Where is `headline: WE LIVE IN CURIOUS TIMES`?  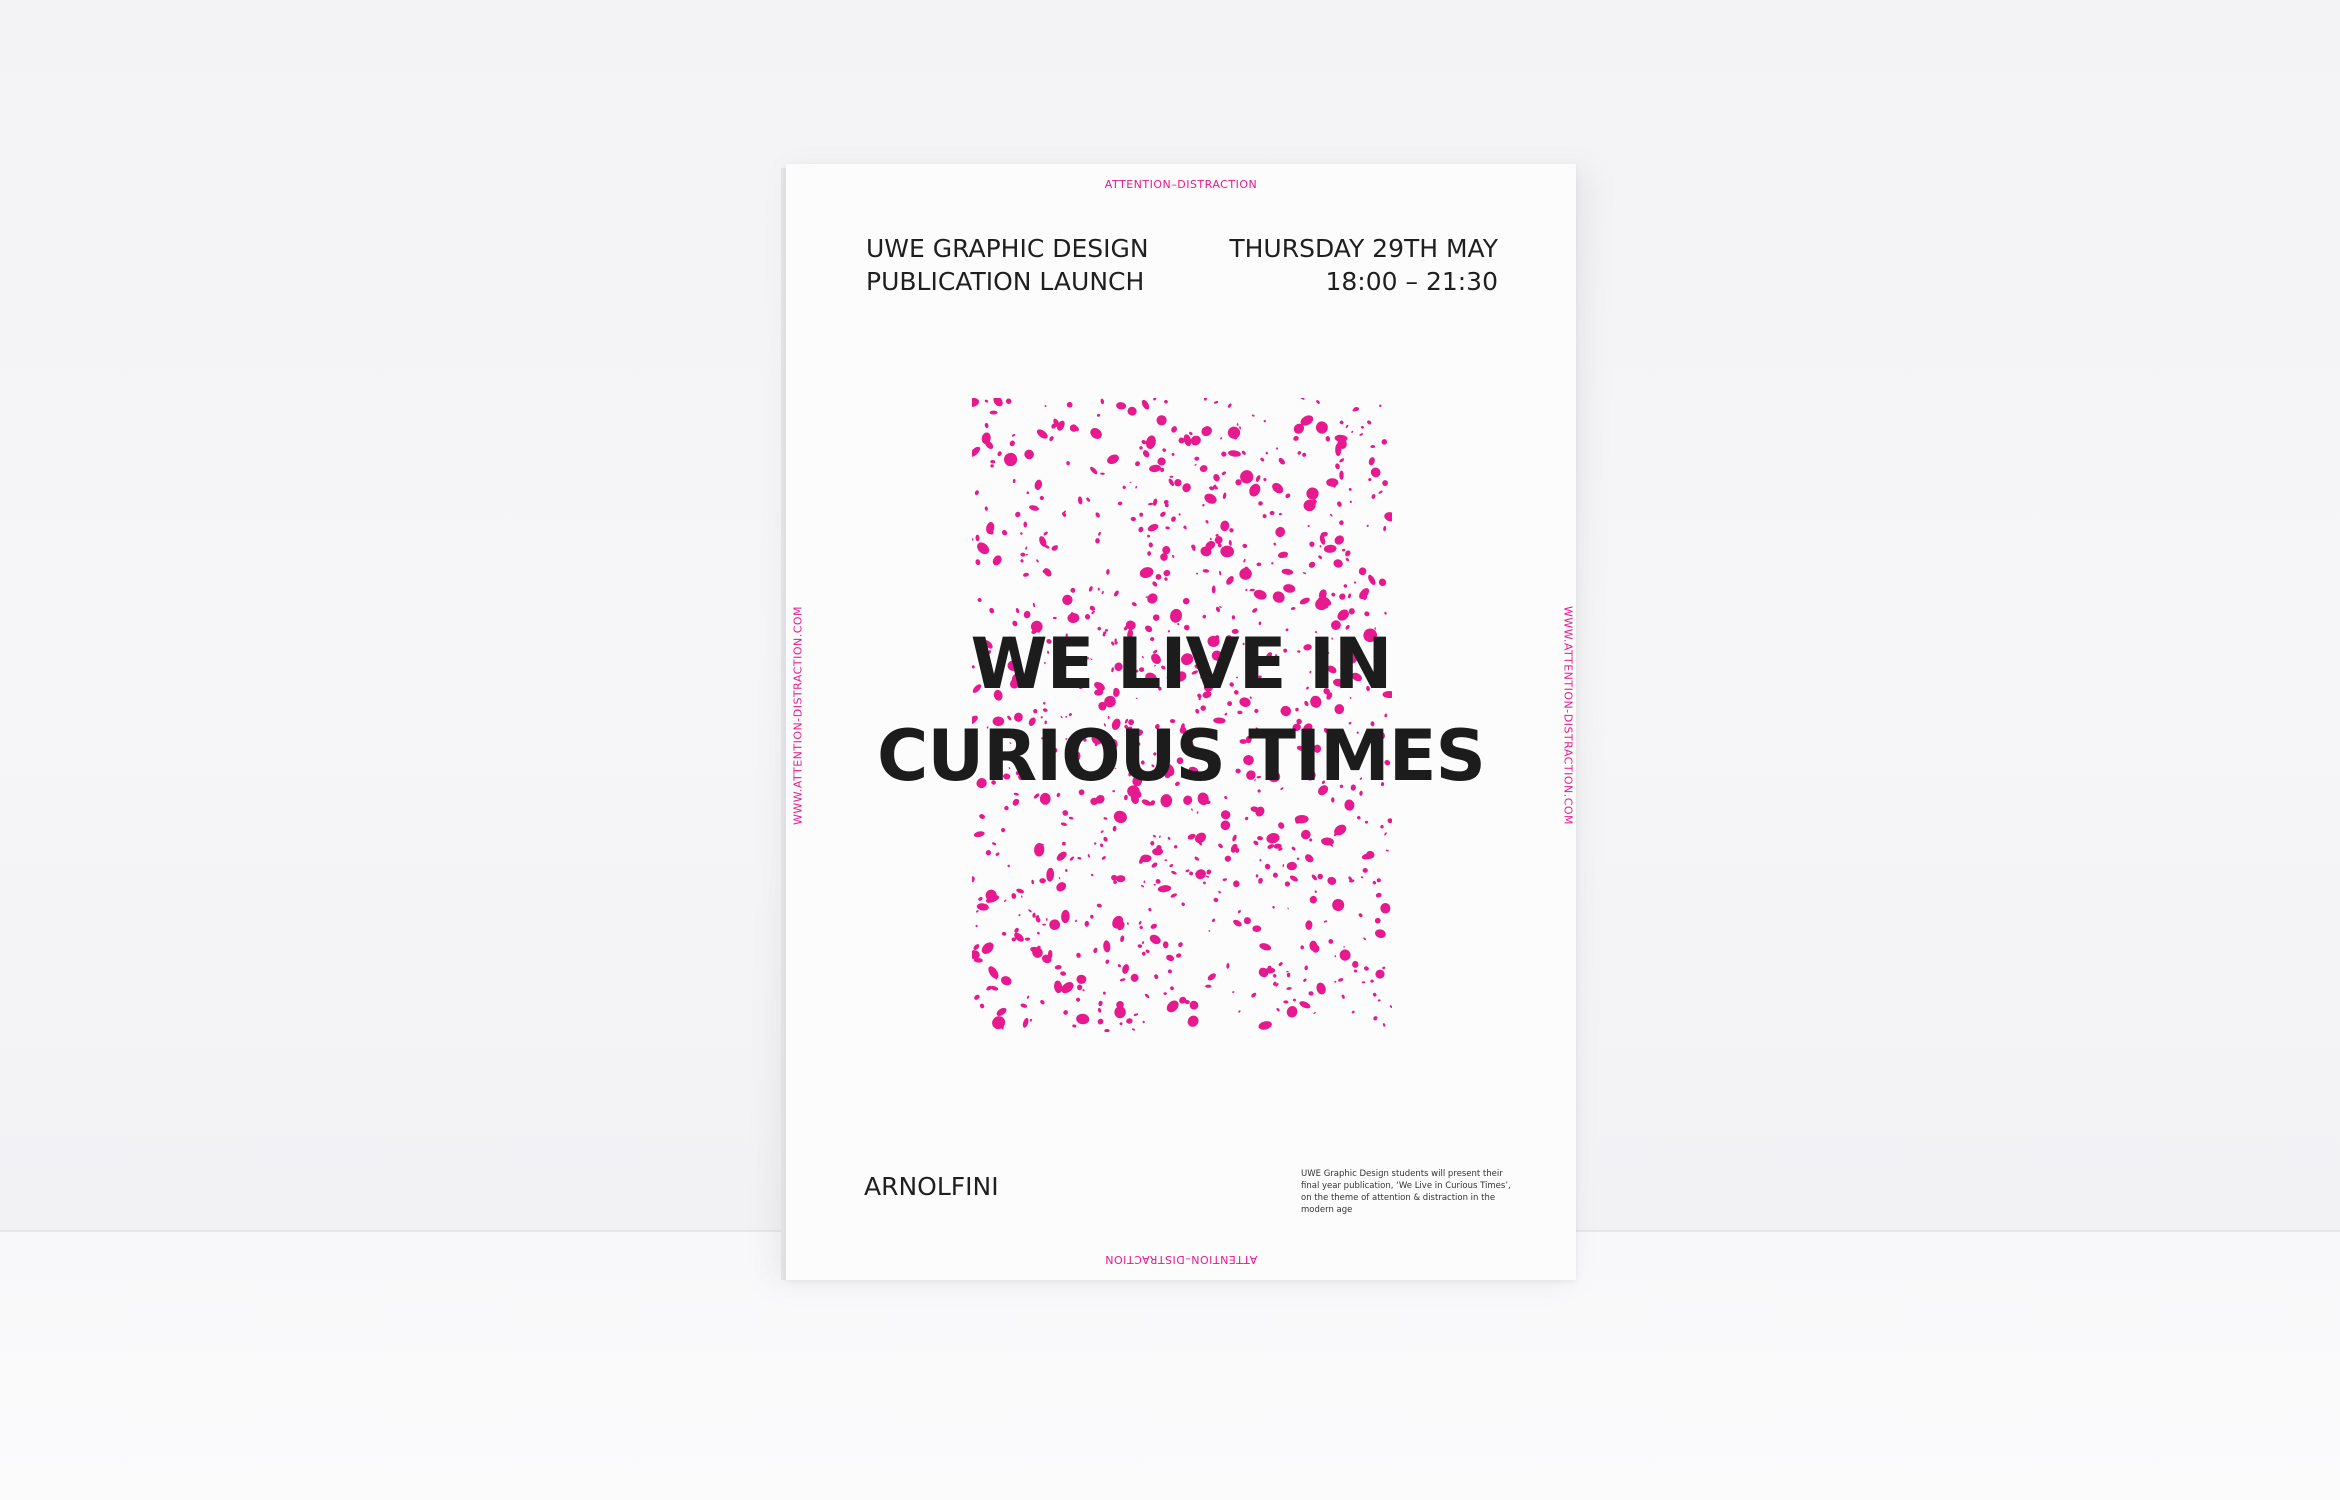
headline: WE LIVE IN CURIOUS TIMES is located at coordinates (1181, 710).